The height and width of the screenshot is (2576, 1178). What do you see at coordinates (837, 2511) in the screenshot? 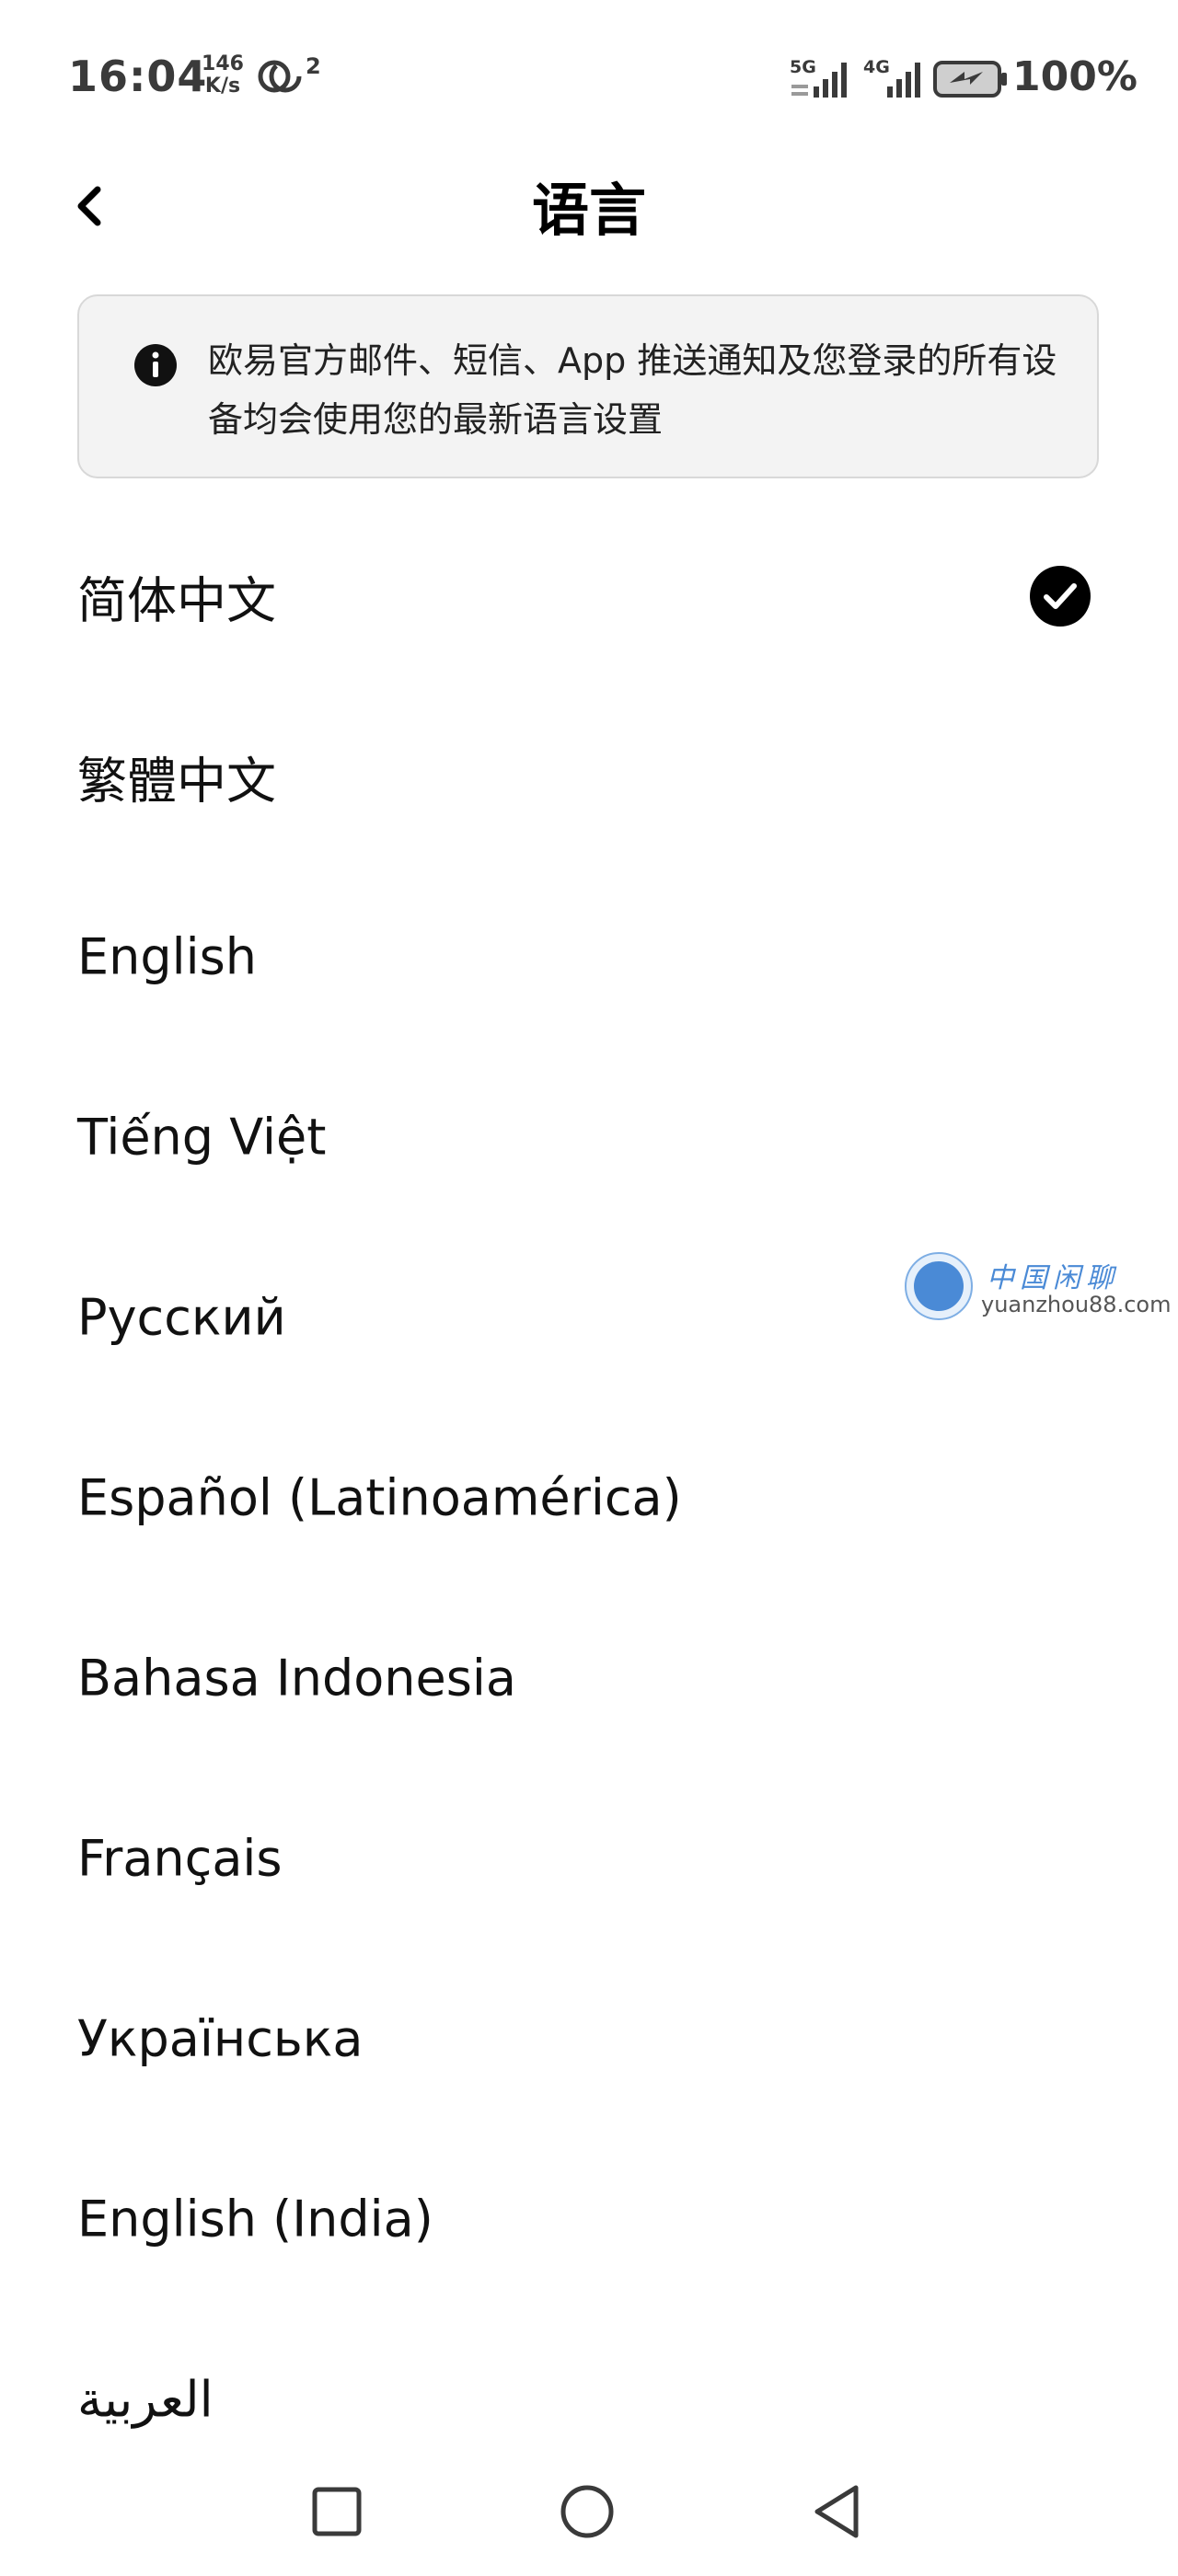
I see `back-triangle-icon` at bounding box center [837, 2511].